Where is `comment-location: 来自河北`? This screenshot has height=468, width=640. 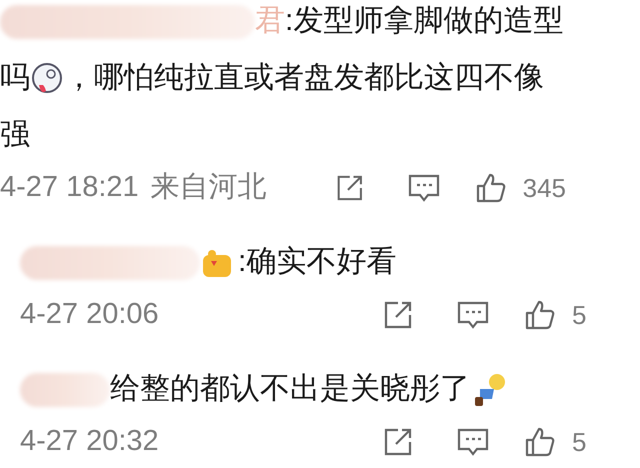 comment-location: 来自河北 is located at coordinates (208, 188).